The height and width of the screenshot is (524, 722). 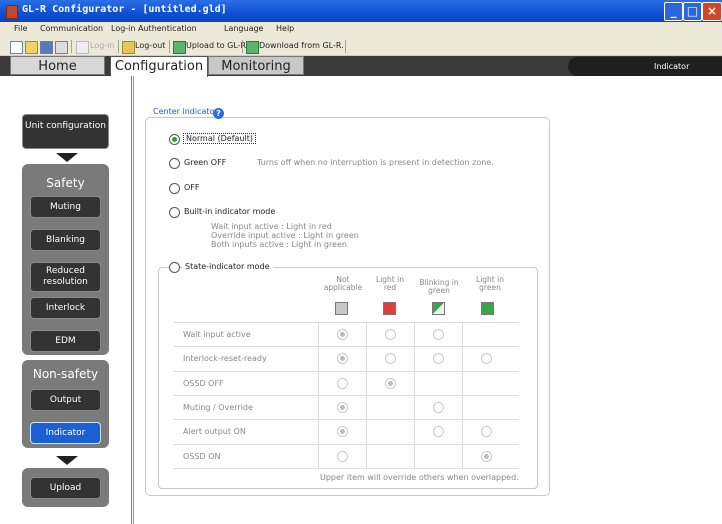 I want to click on edm-button: EDM, so click(x=65, y=341).